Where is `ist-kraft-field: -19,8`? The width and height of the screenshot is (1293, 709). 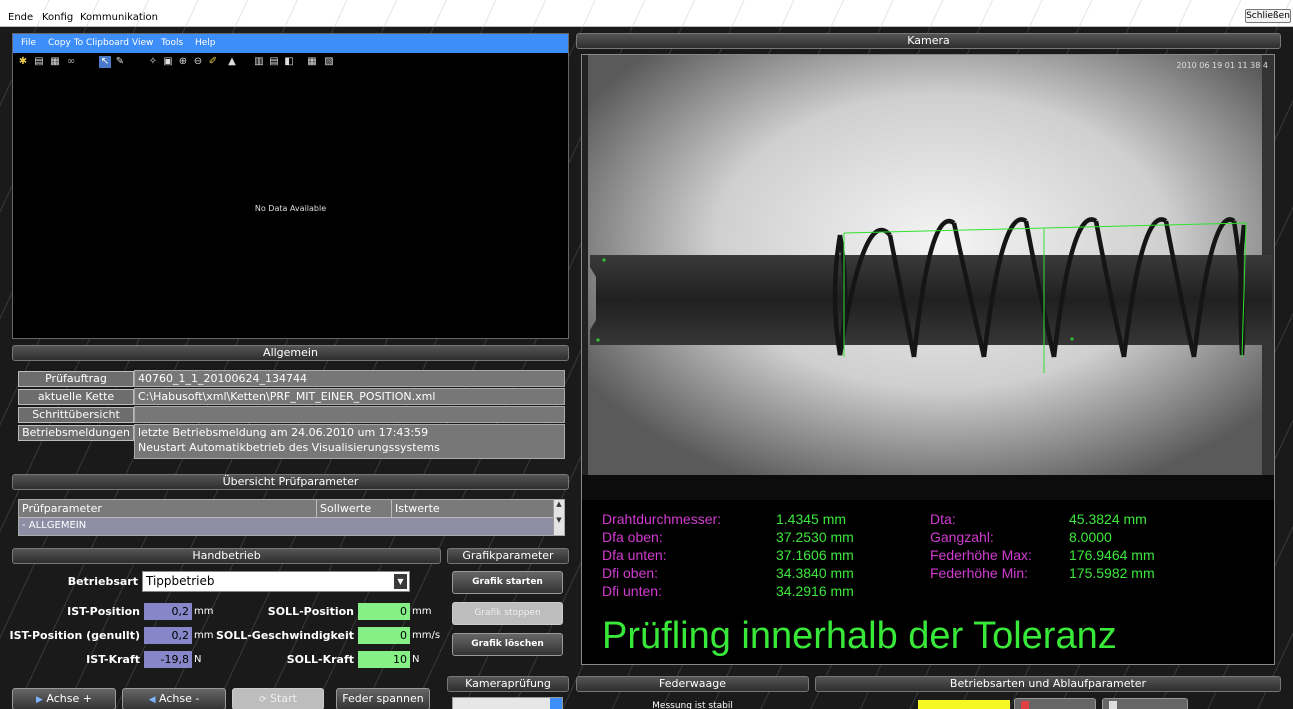
ist-kraft-field: -19,8 is located at coordinates (168, 659).